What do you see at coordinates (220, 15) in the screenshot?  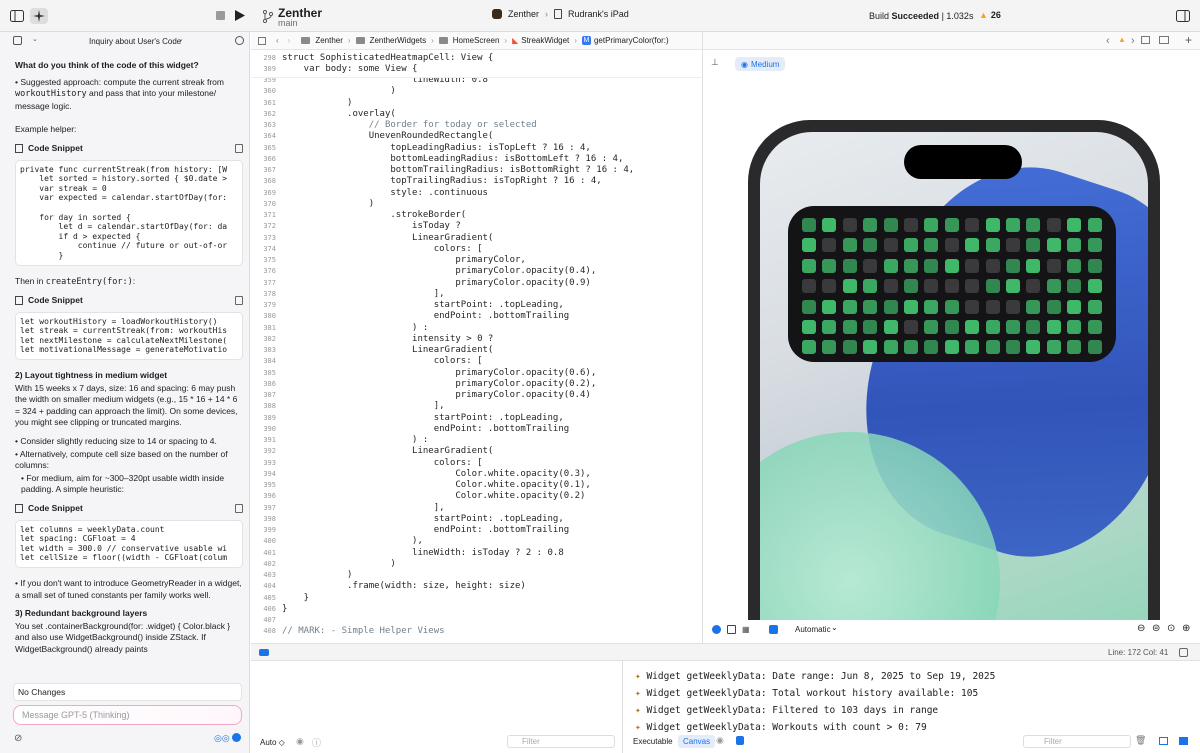 I see `stop-button` at bounding box center [220, 15].